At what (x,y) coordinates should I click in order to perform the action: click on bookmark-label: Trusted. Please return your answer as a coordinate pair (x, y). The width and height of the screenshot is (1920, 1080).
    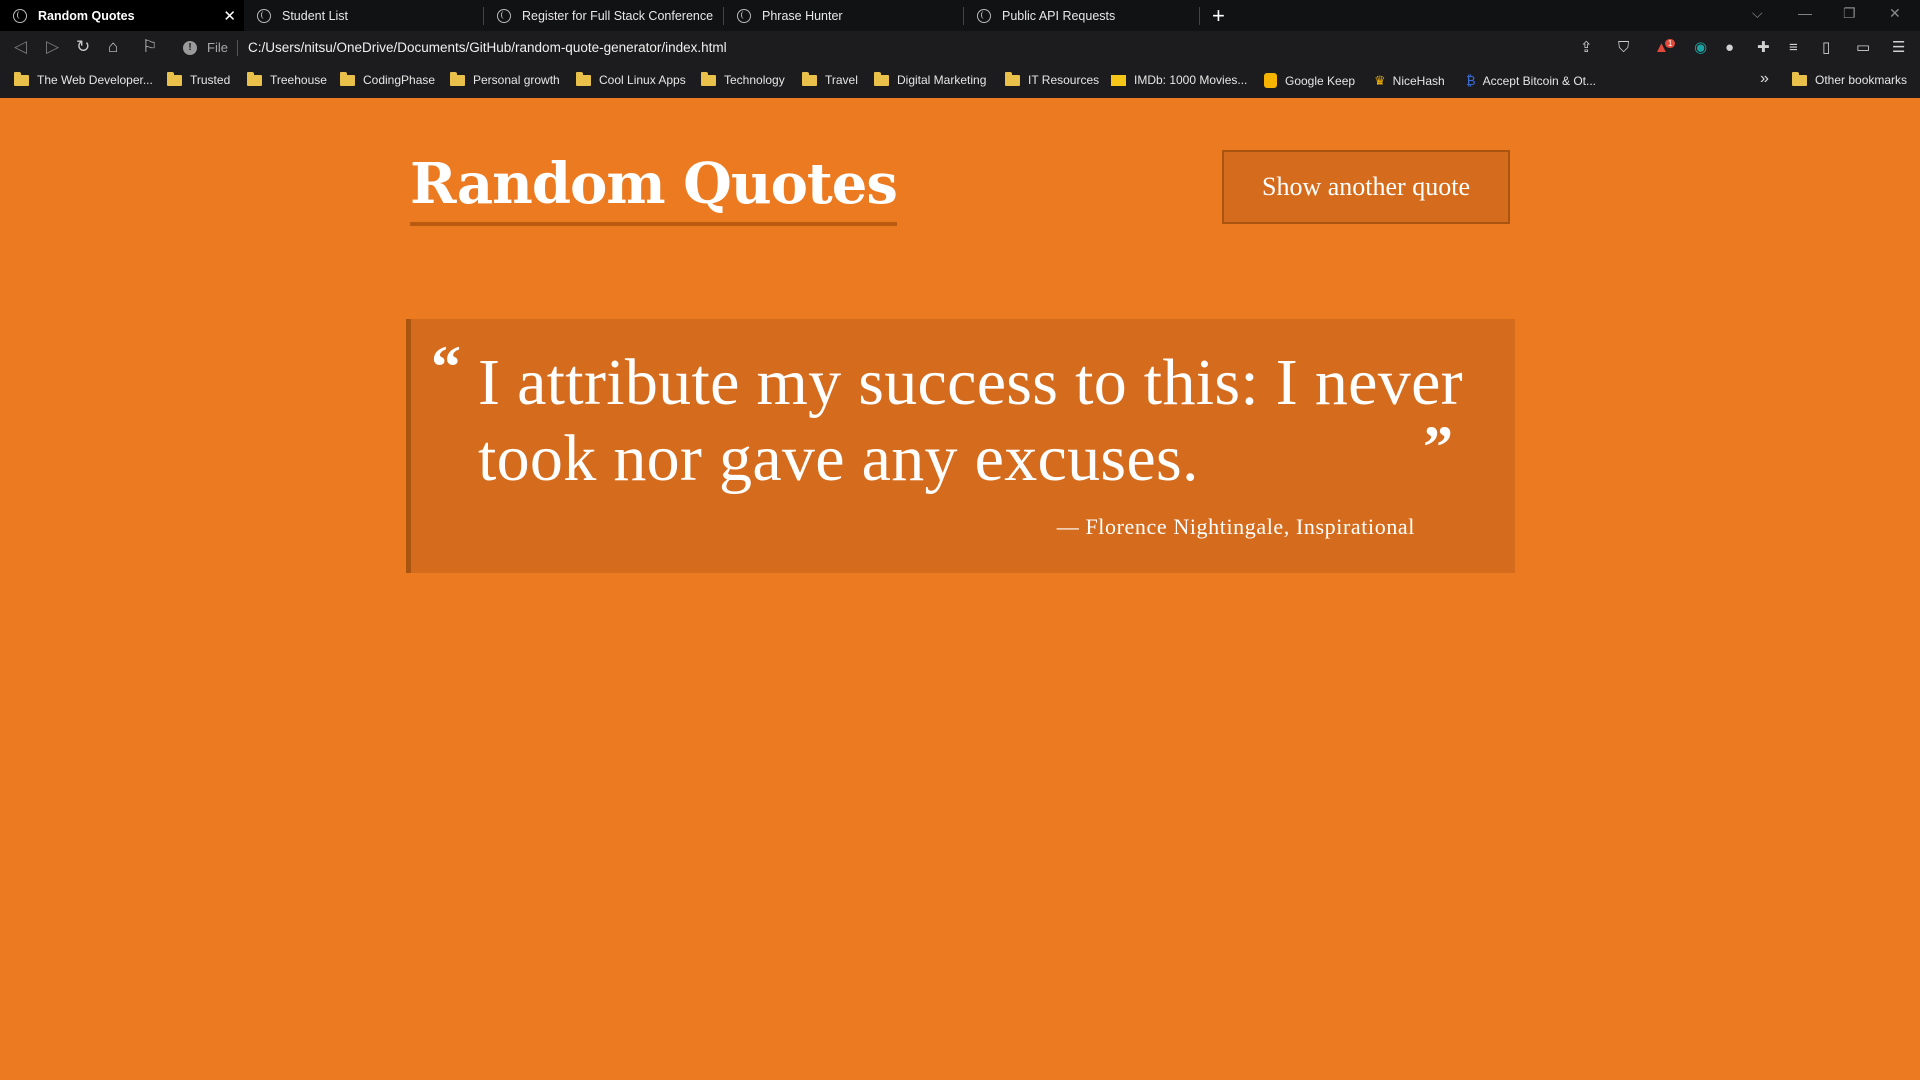
    Looking at the image, I should click on (210, 80).